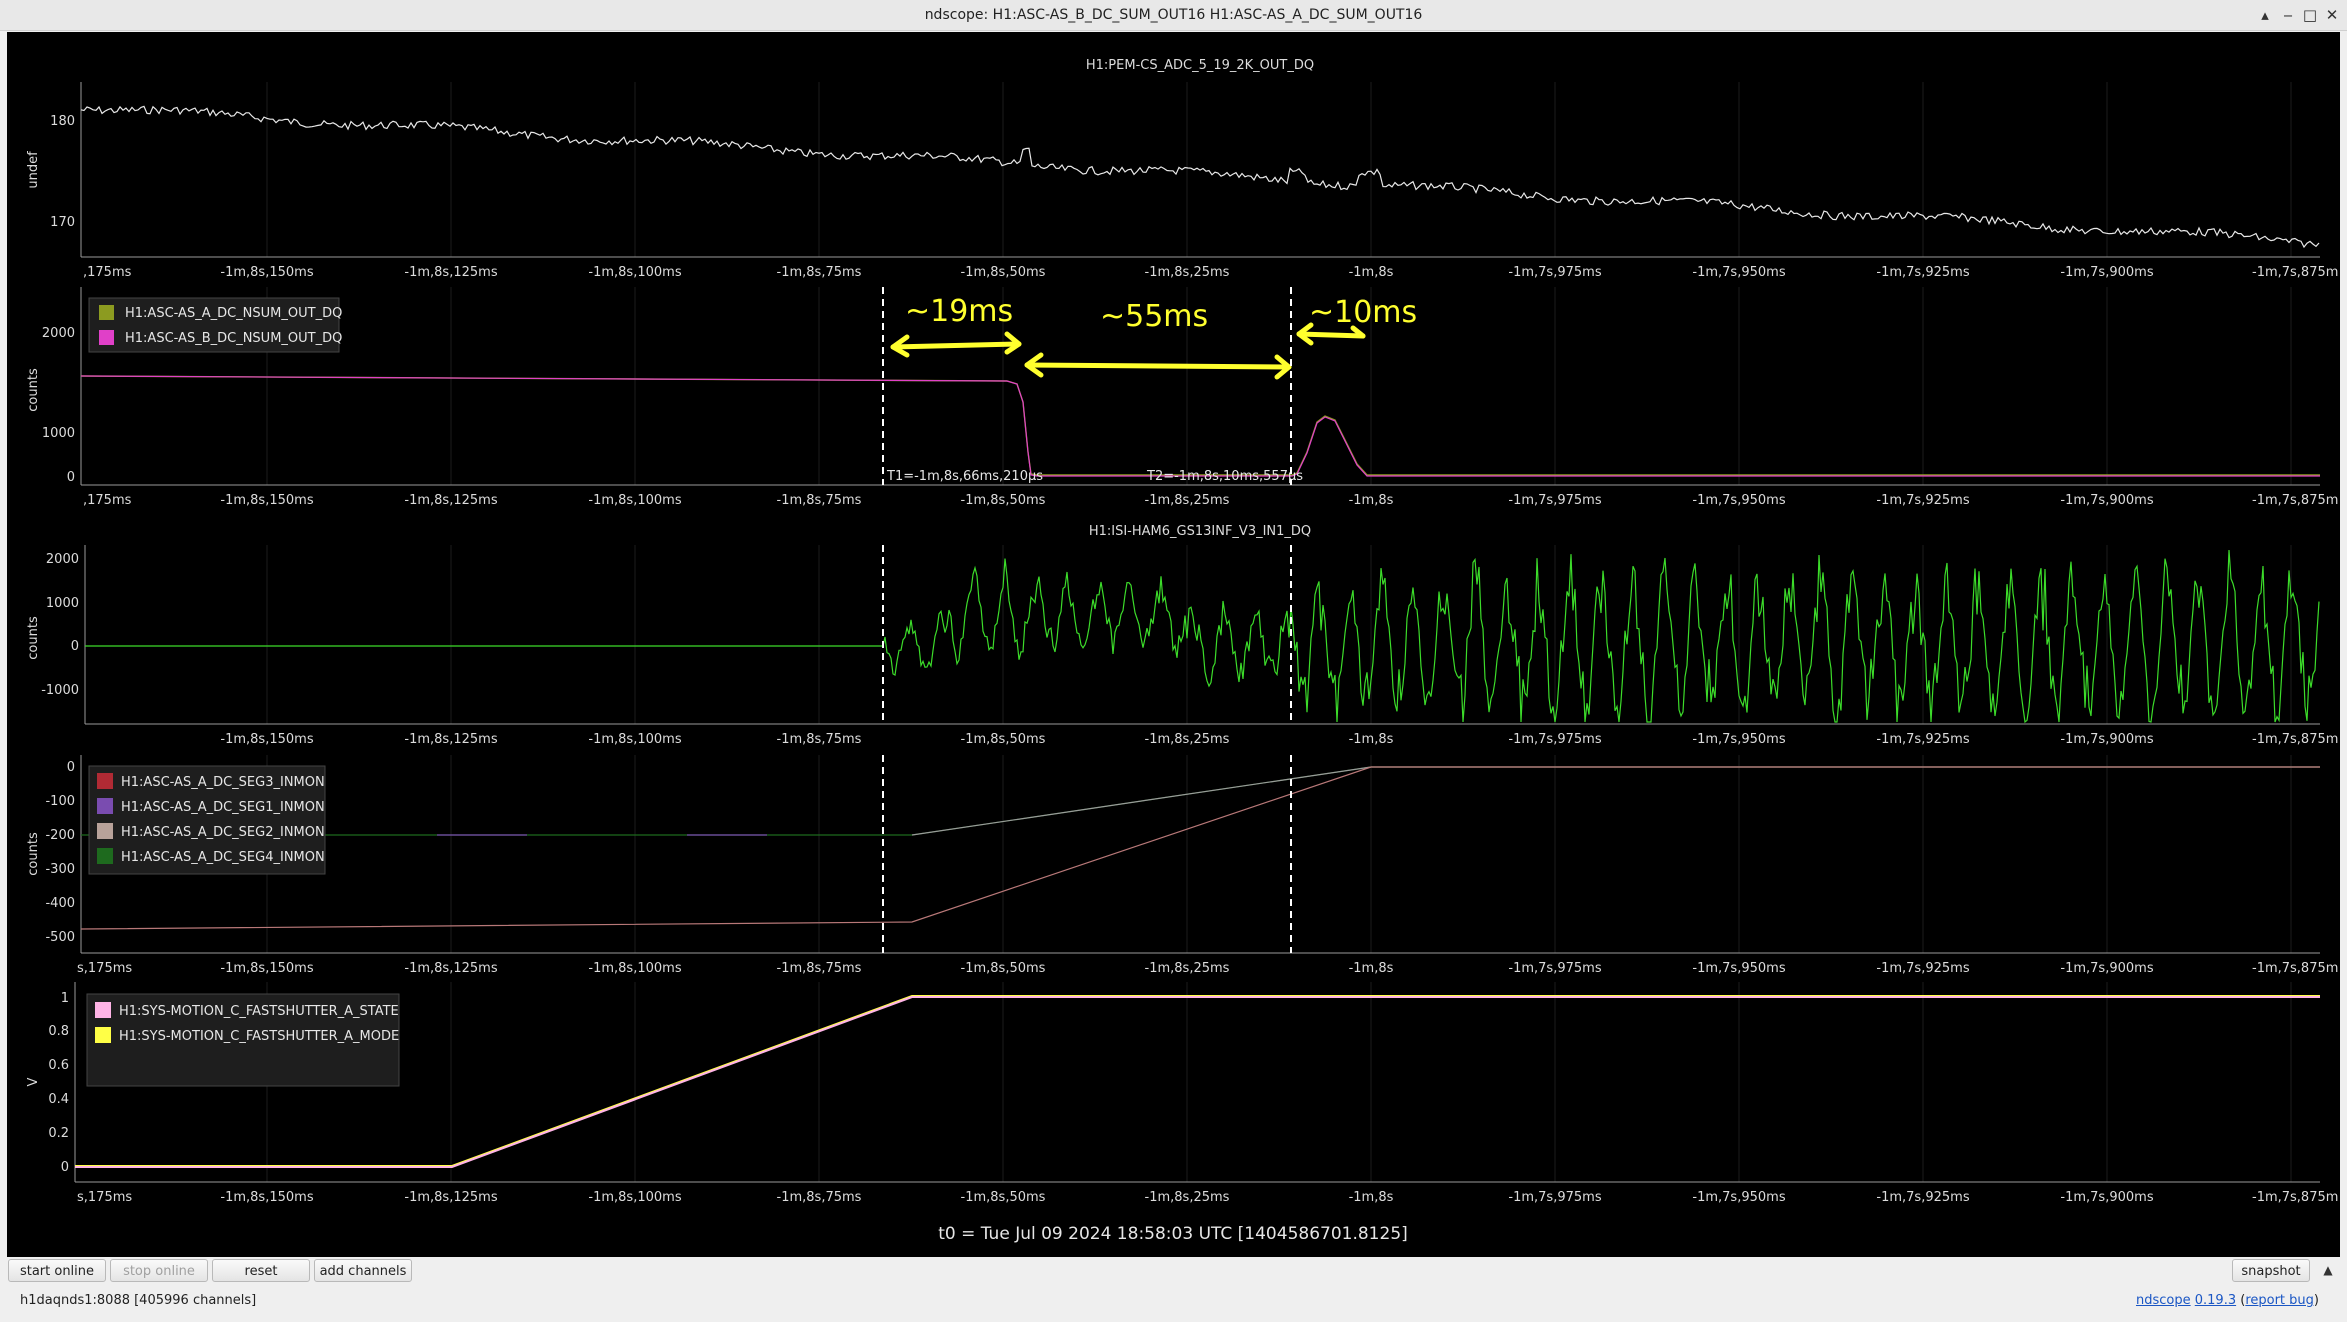  I want to click on plot-5-ytick: 0.4, so click(58, 1099).